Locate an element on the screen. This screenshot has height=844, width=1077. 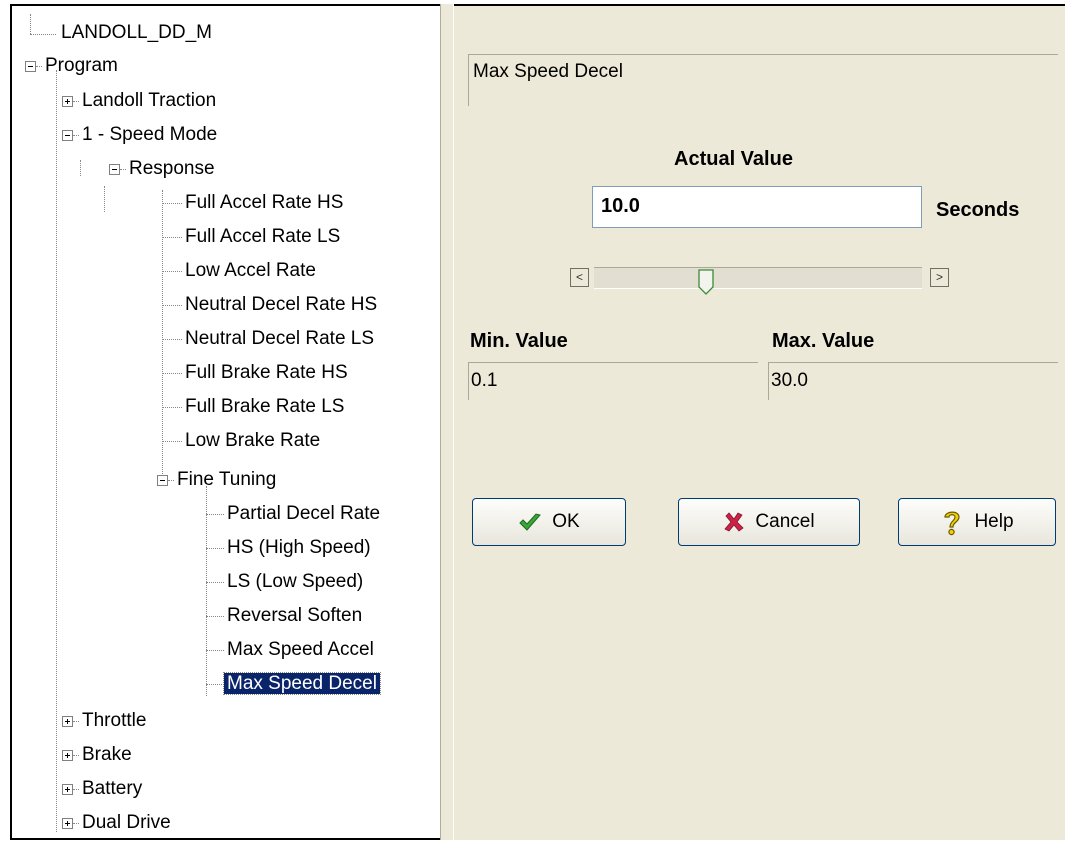
min-value-label: Min. Value is located at coordinates (519, 341).